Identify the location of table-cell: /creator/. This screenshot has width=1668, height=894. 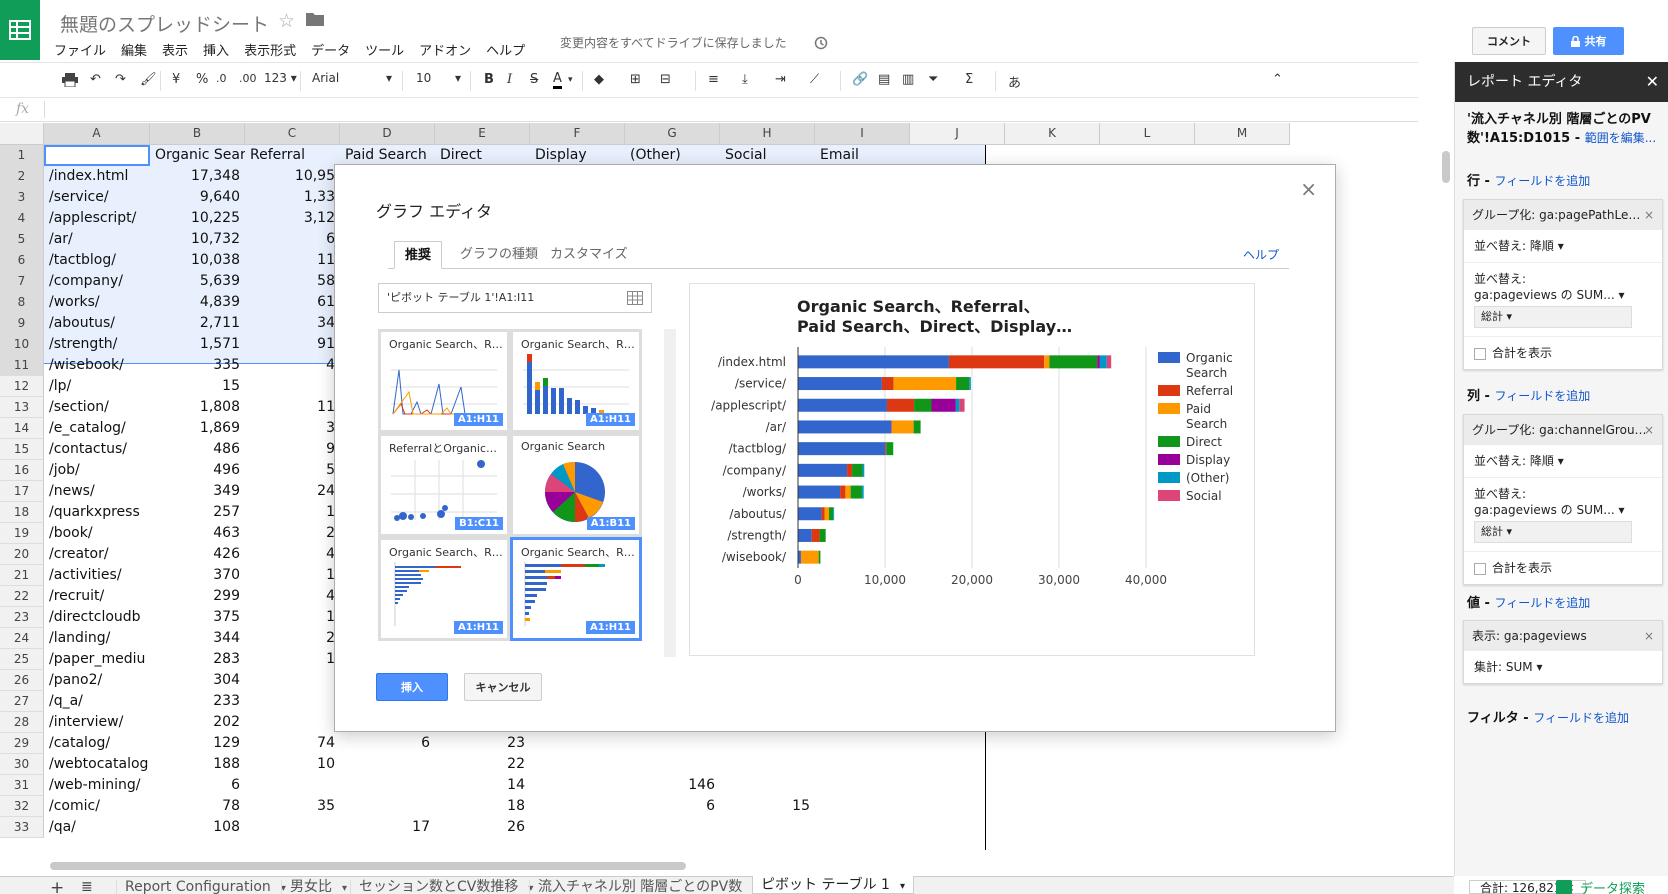
(97, 554).